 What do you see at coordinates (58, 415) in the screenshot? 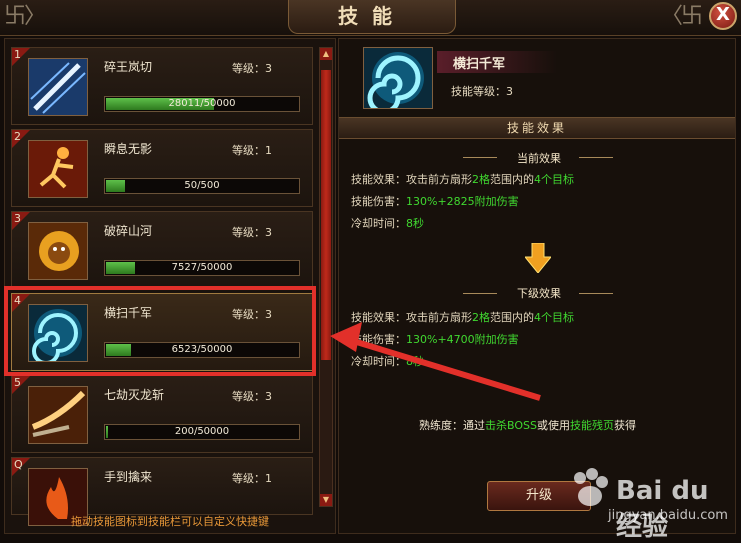
I see `dragon-slash-icon` at bounding box center [58, 415].